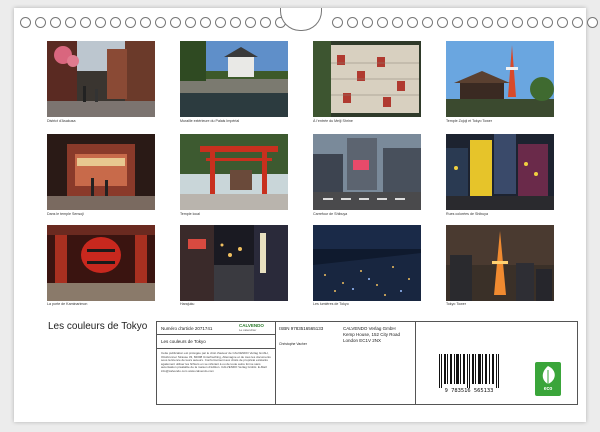 The width and height of the screenshot is (600, 432). Describe the element at coordinates (65, 214) in the screenshot. I see `photo-caption: Dans le temple Sensoji` at that location.